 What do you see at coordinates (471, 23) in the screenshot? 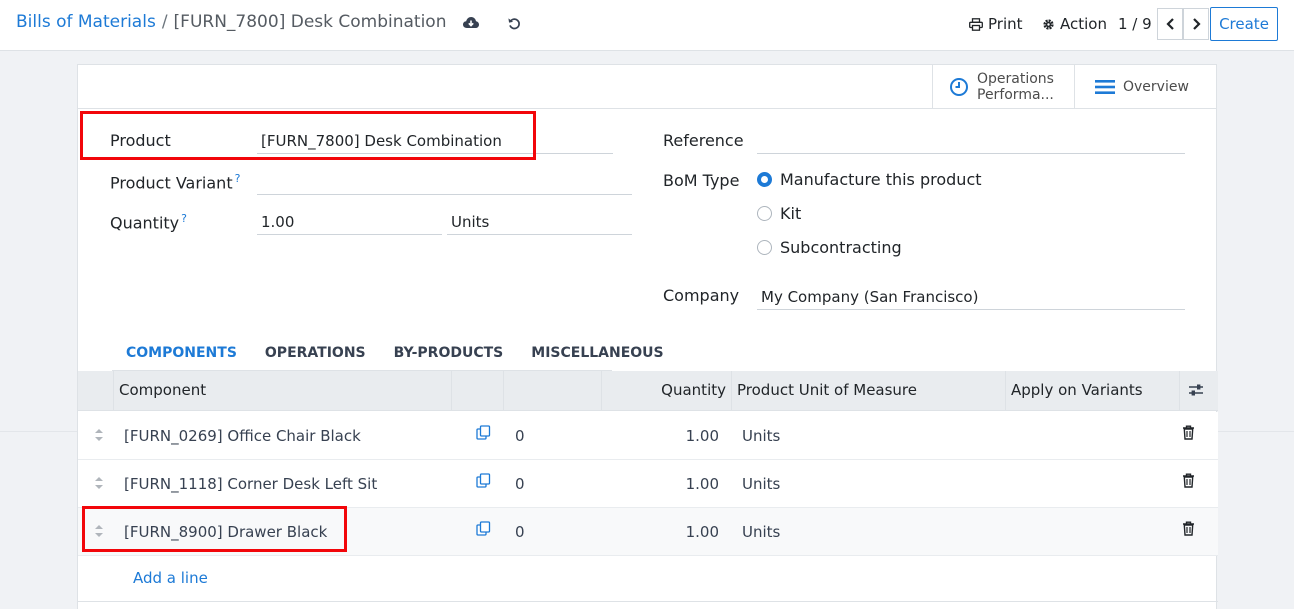
I see `save-cloud-icon` at bounding box center [471, 23].